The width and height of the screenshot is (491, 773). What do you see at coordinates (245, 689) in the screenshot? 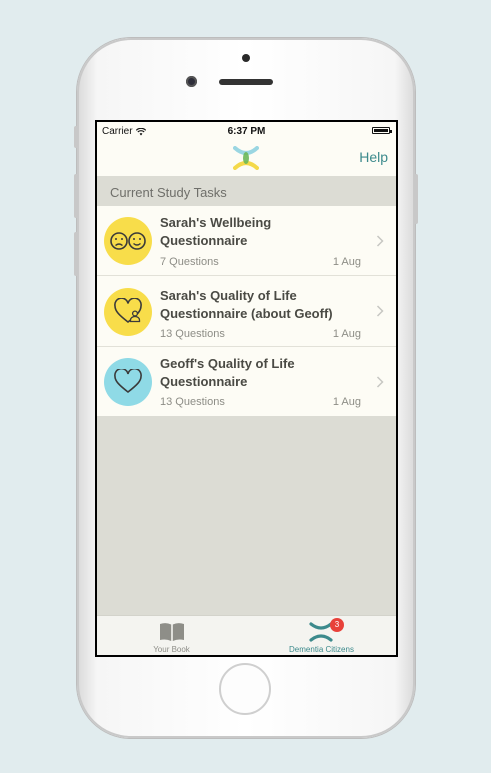
I see `home-button` at bounding box center [245, 689].